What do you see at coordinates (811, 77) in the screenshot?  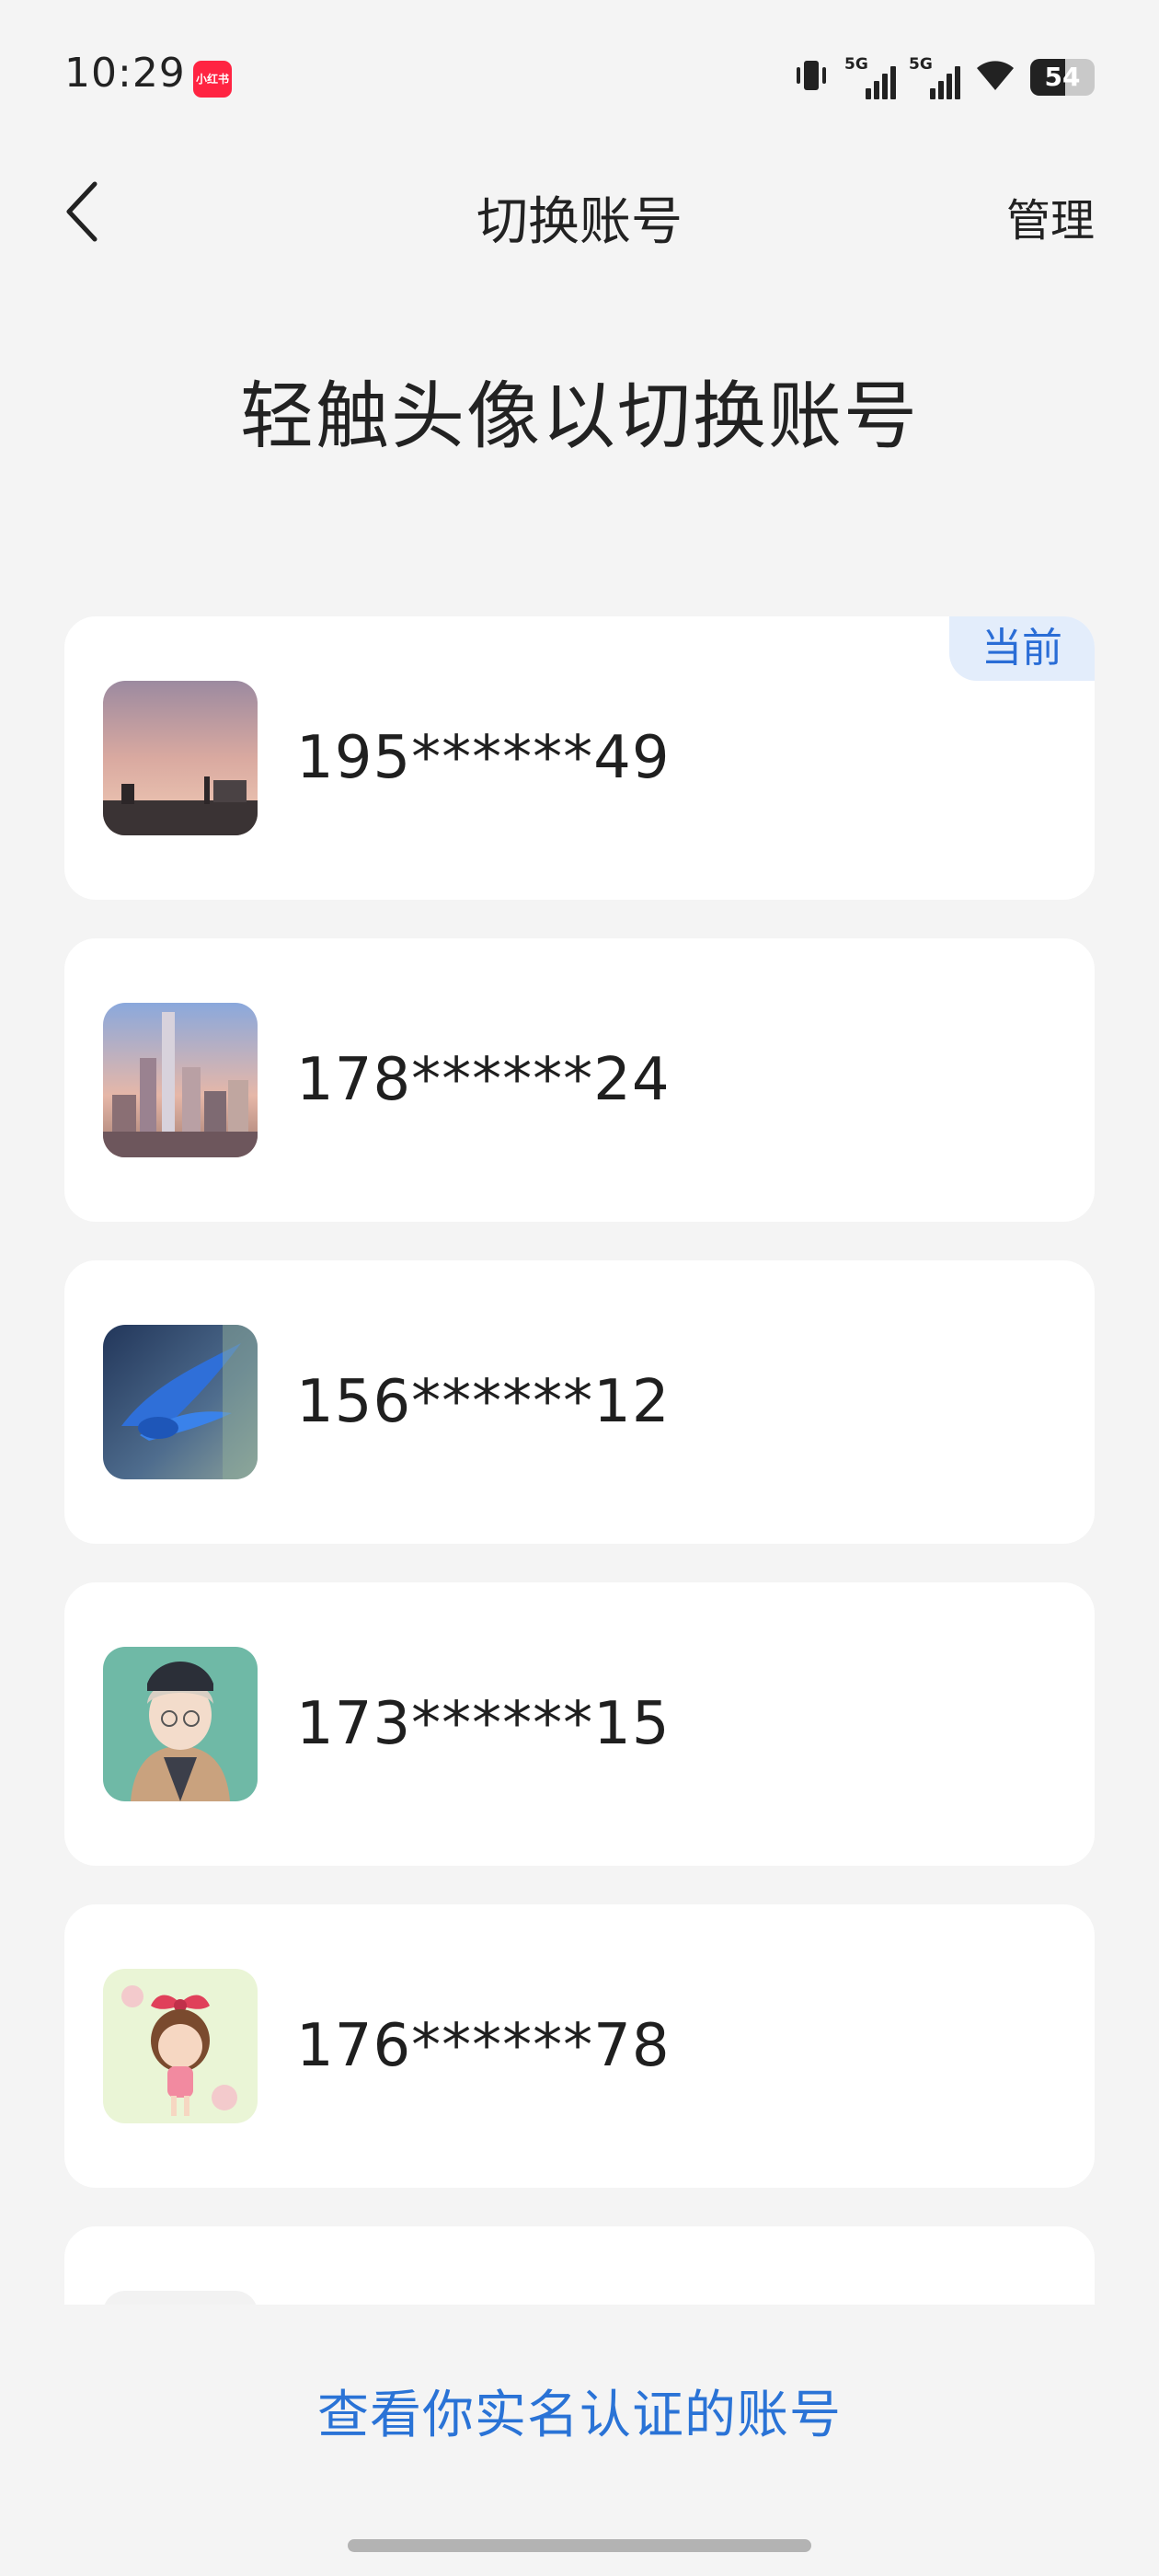 I see `vibrate-icon` at bounding box center [811, 77].